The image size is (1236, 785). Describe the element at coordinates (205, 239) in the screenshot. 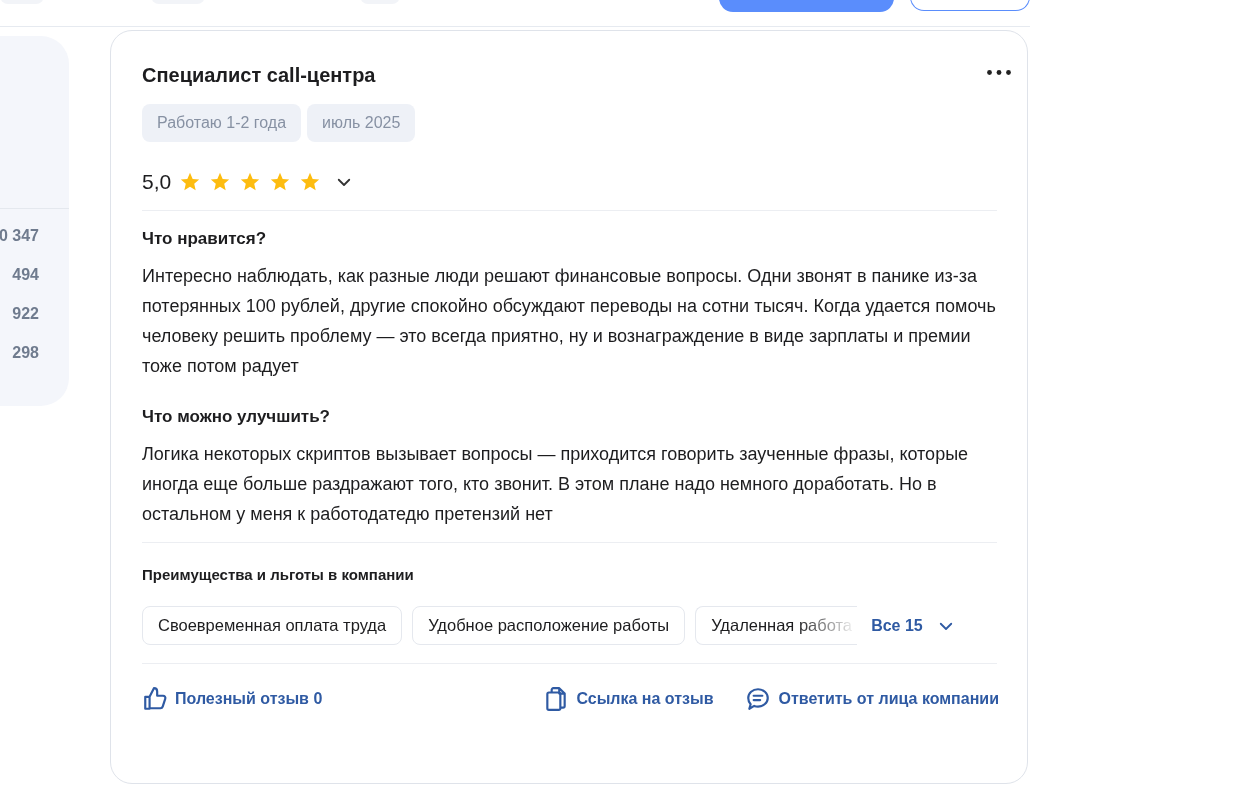

I see `section-heading: Что нравится?` at that location.